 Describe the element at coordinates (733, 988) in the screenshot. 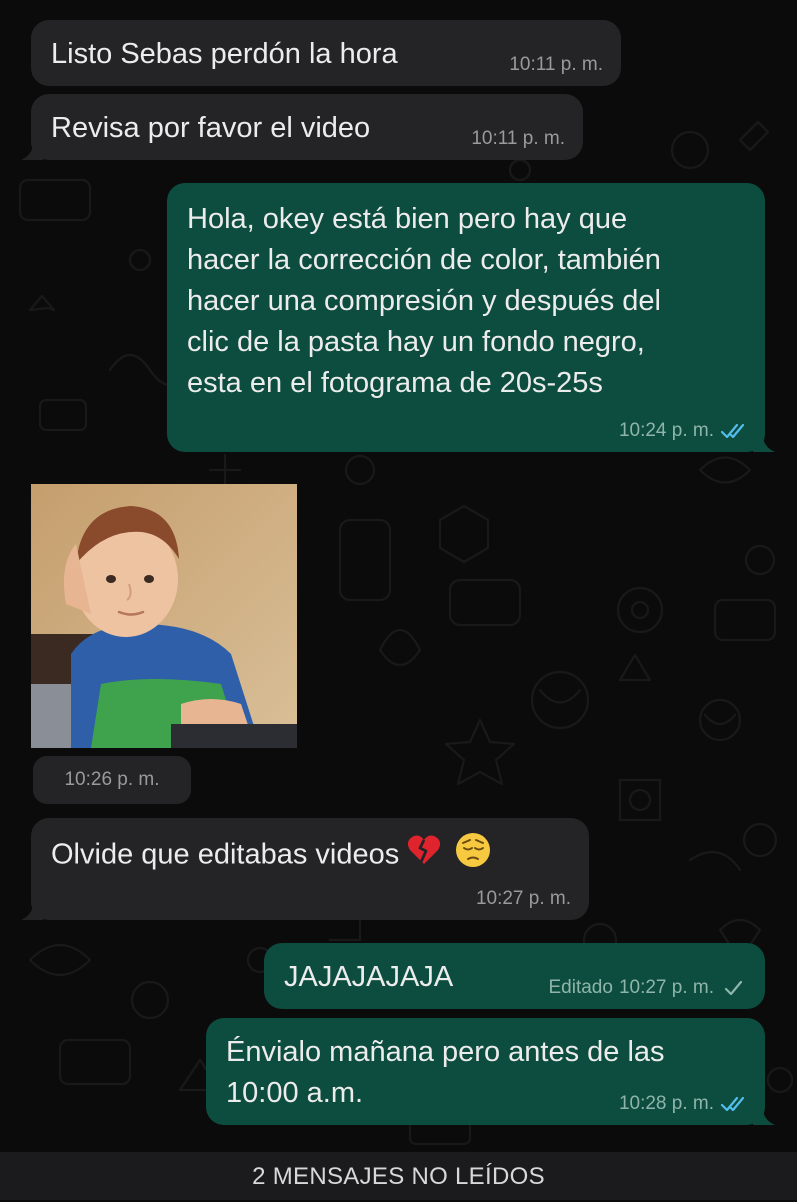

I see `single-check-sent-icon` at that location.